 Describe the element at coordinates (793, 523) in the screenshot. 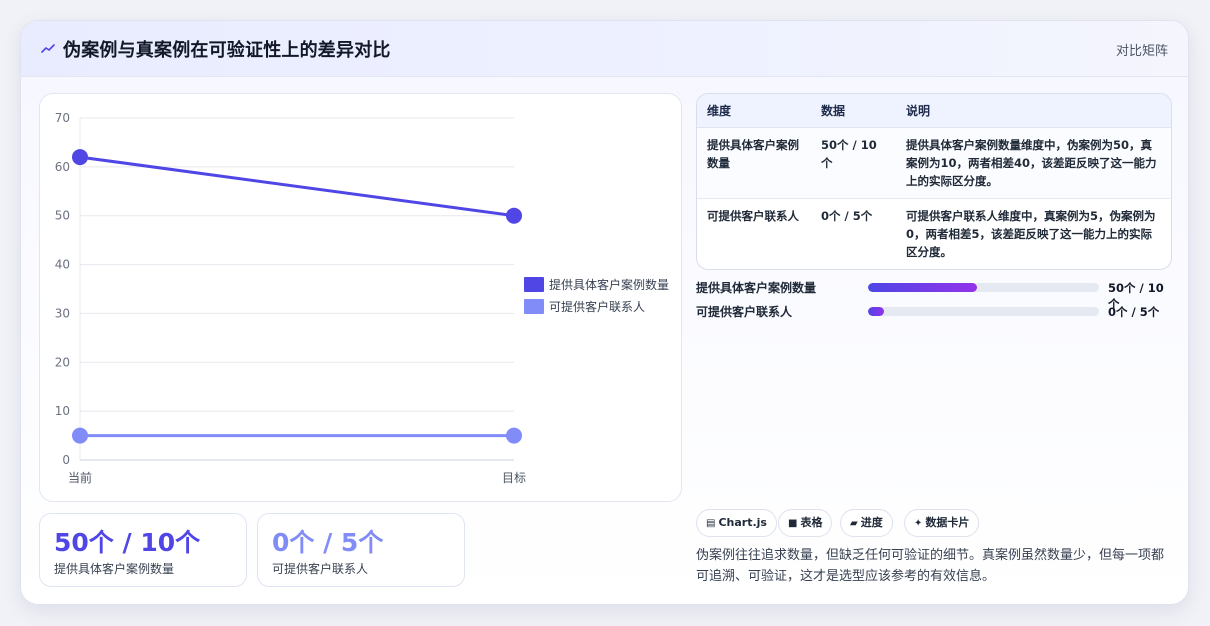

I see `table-icon: ■` at that location.